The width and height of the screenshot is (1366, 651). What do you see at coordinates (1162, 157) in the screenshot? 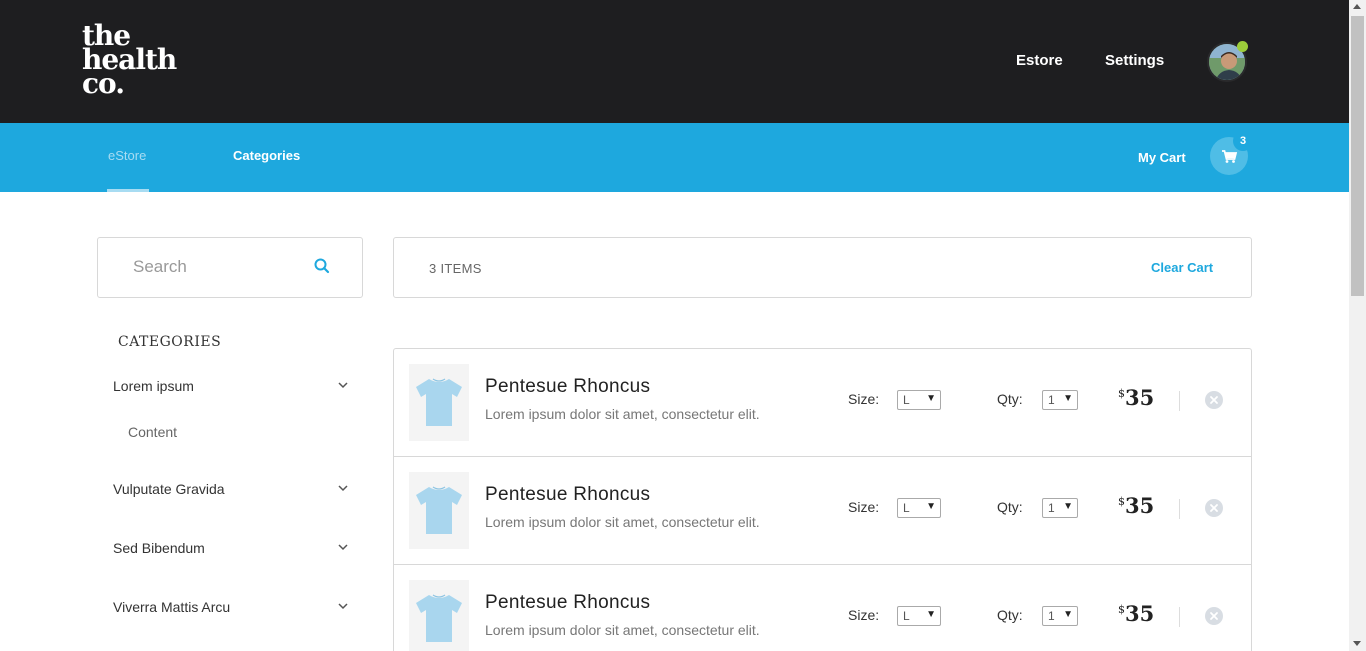
I see `my-cart-link: My Cart` at bounding box center [1162, 157].